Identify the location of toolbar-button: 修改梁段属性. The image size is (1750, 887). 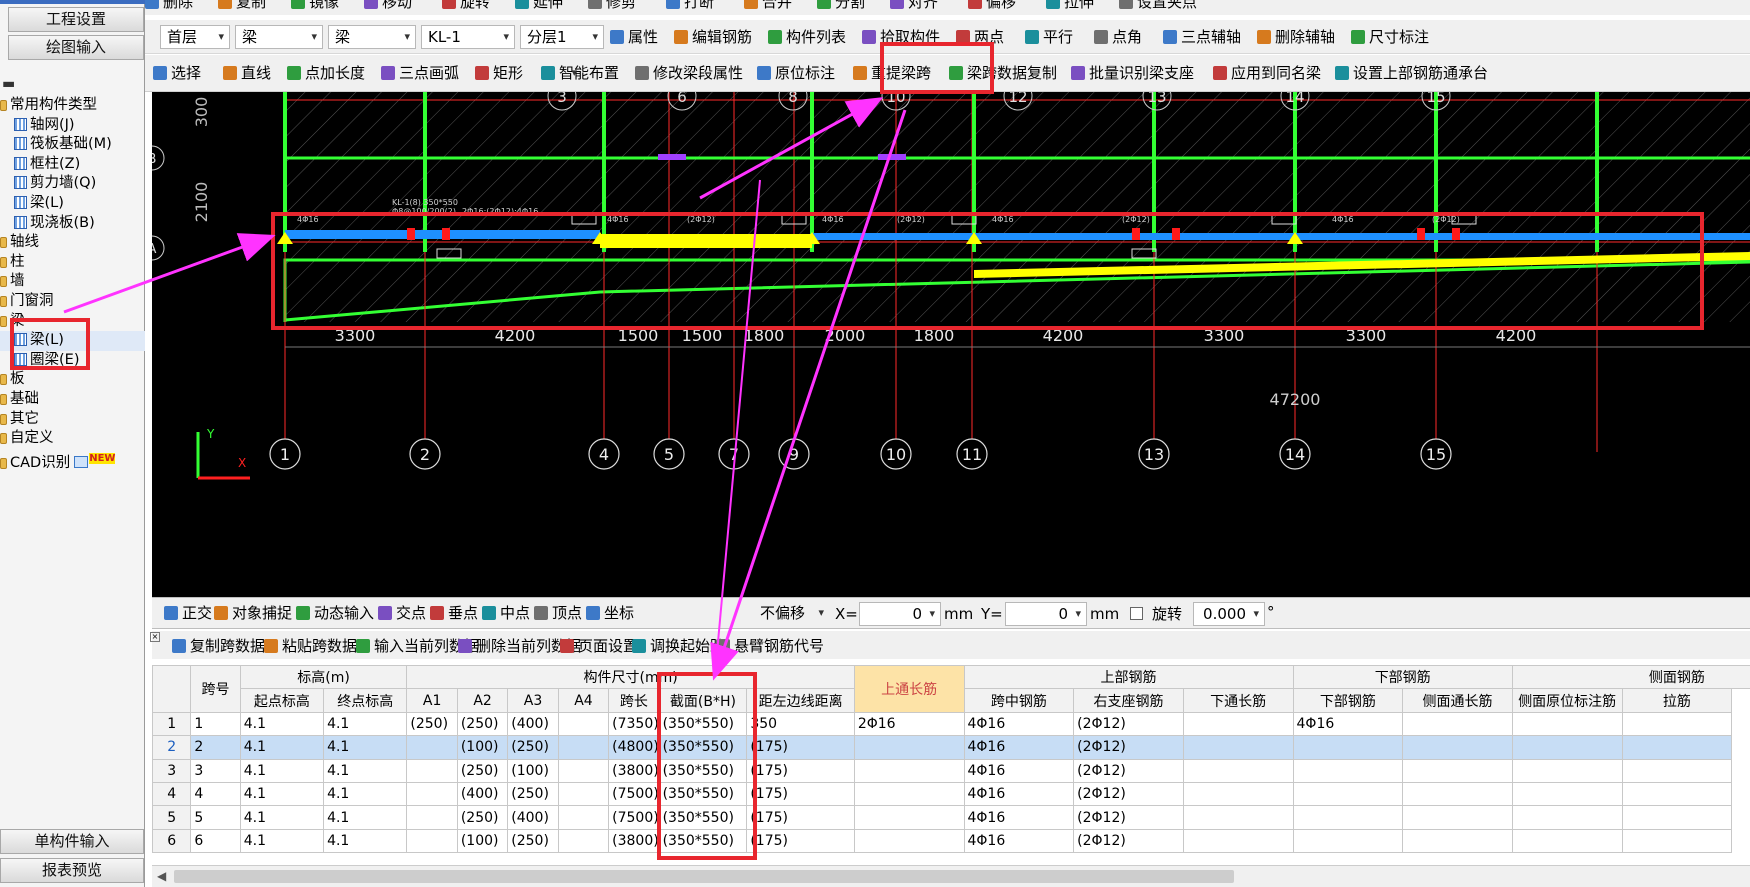
(689, 73).